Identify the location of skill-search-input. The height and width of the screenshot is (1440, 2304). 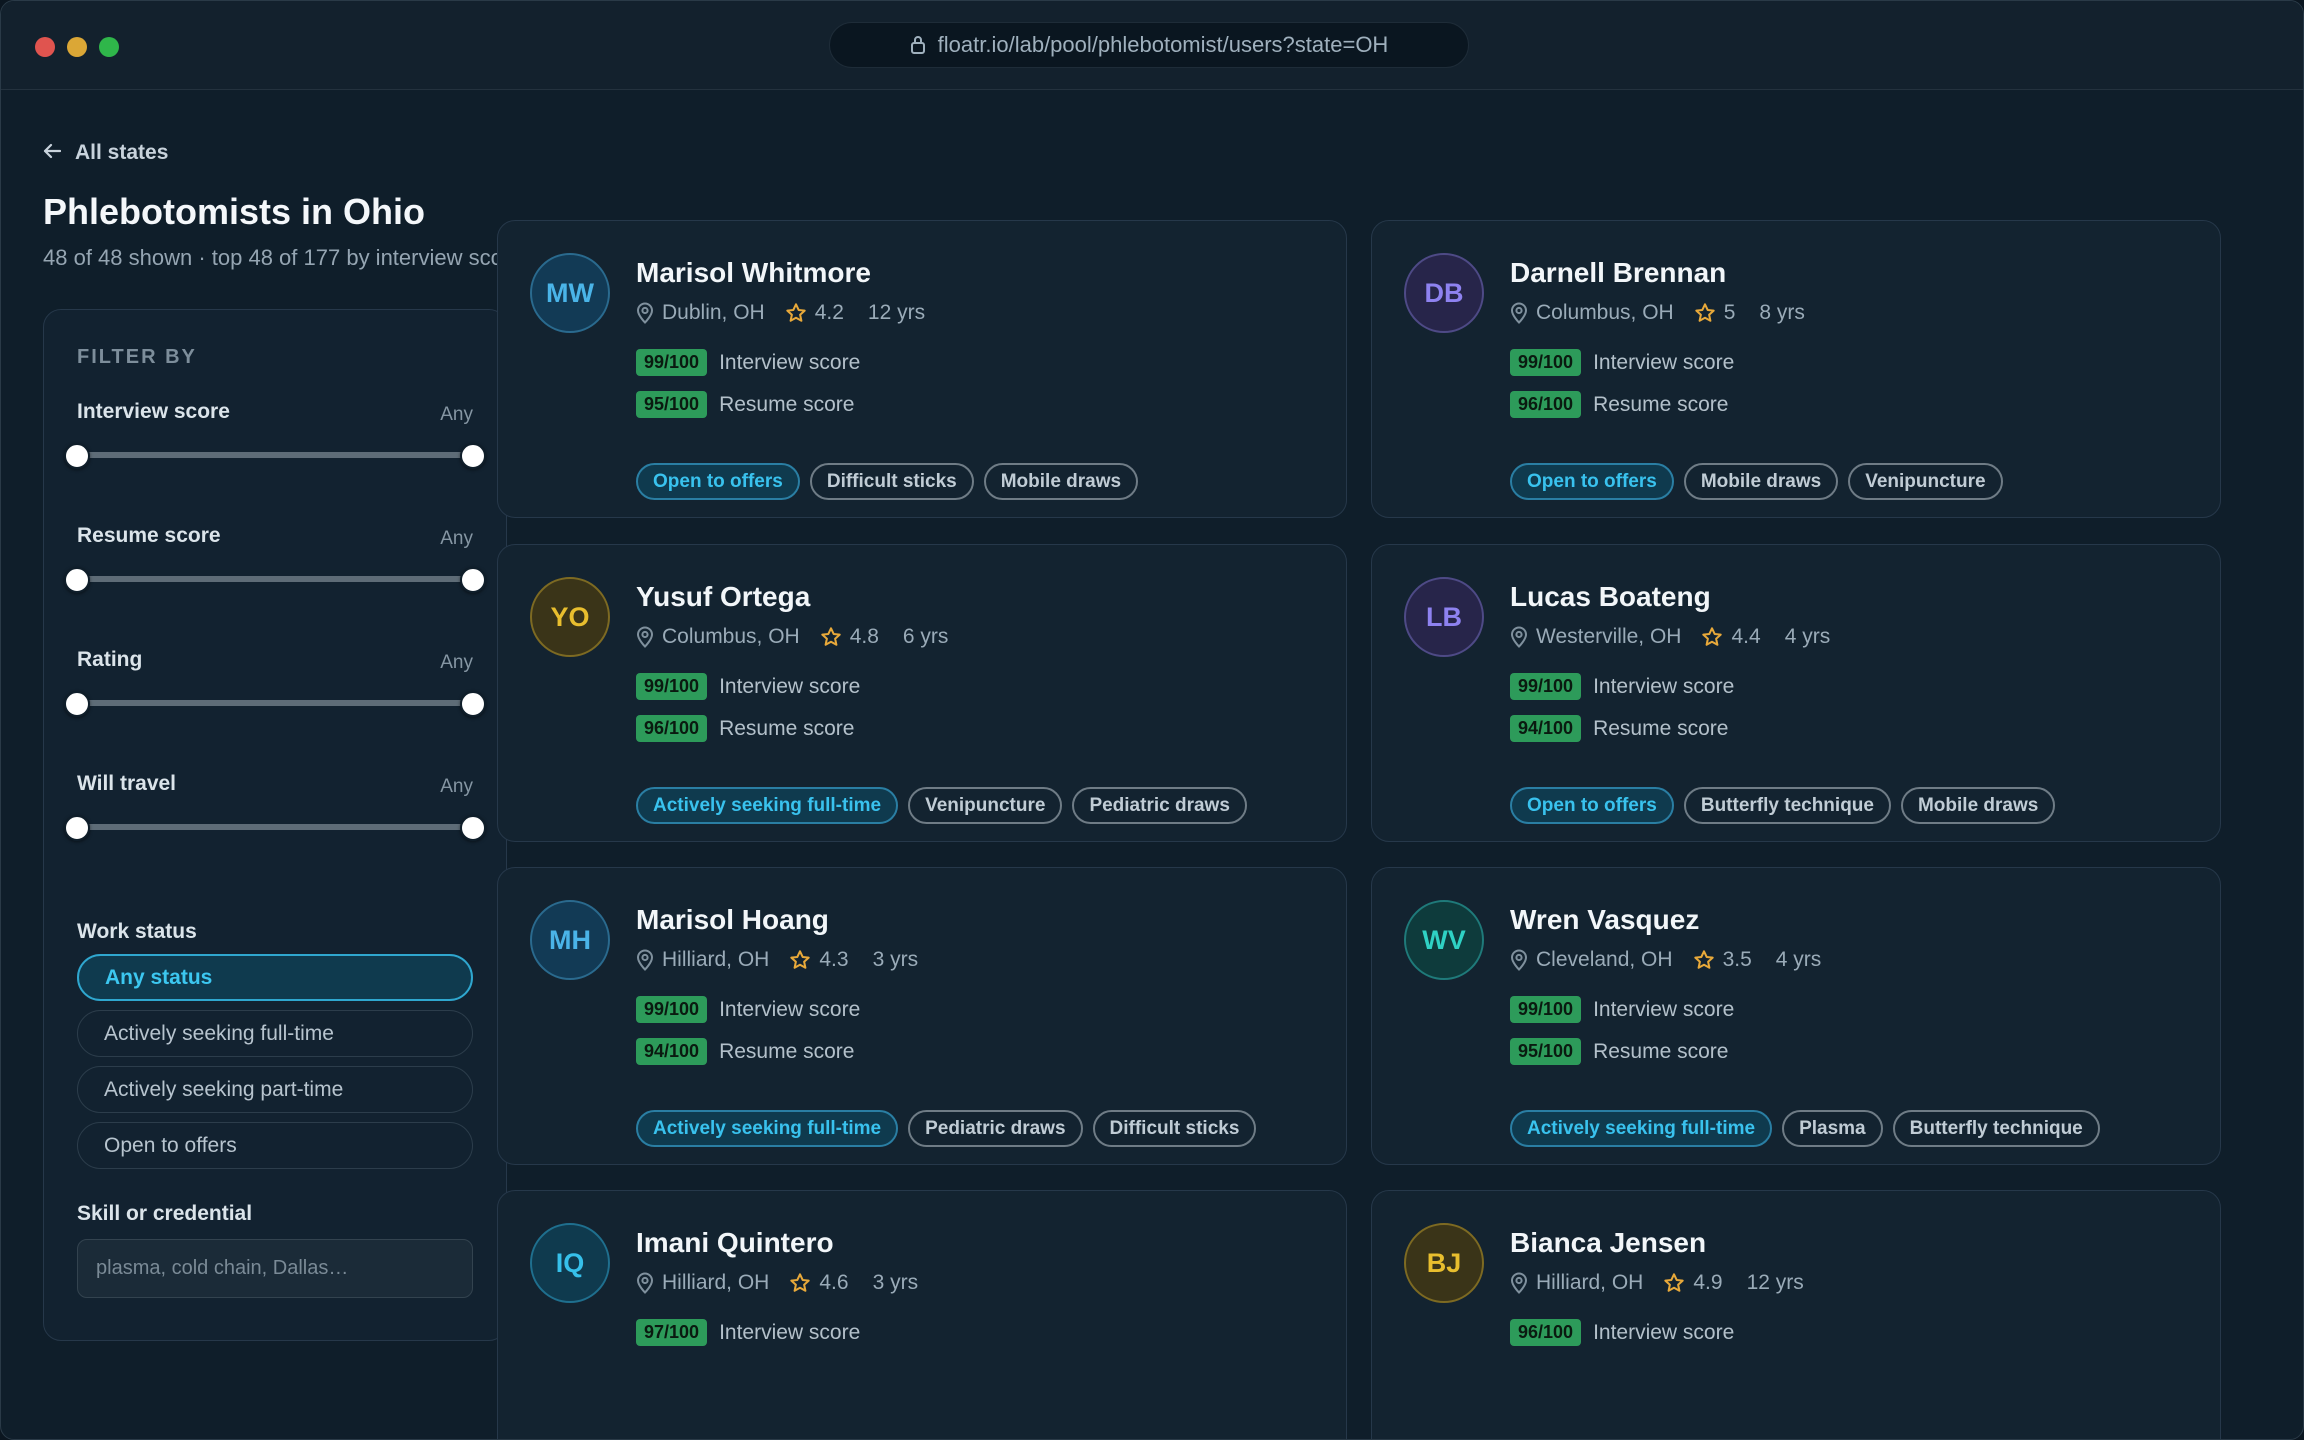
(275, 1268).